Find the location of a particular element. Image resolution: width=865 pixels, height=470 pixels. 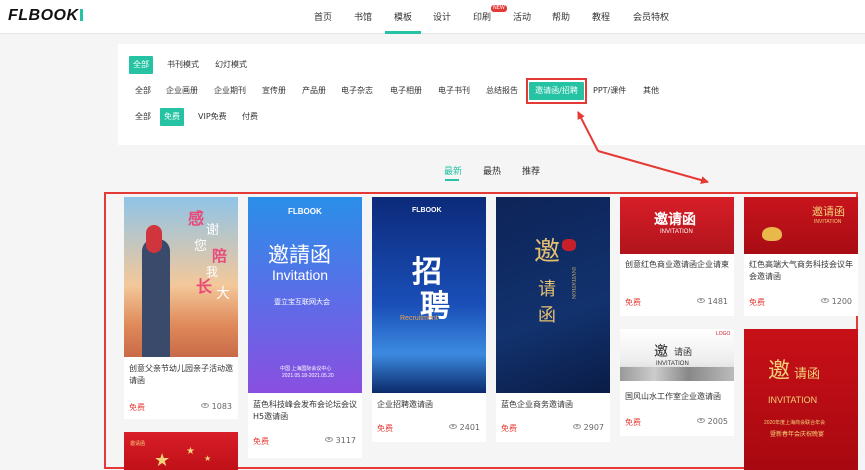

price-paid: 付费 is located at coordinates (250, 117).